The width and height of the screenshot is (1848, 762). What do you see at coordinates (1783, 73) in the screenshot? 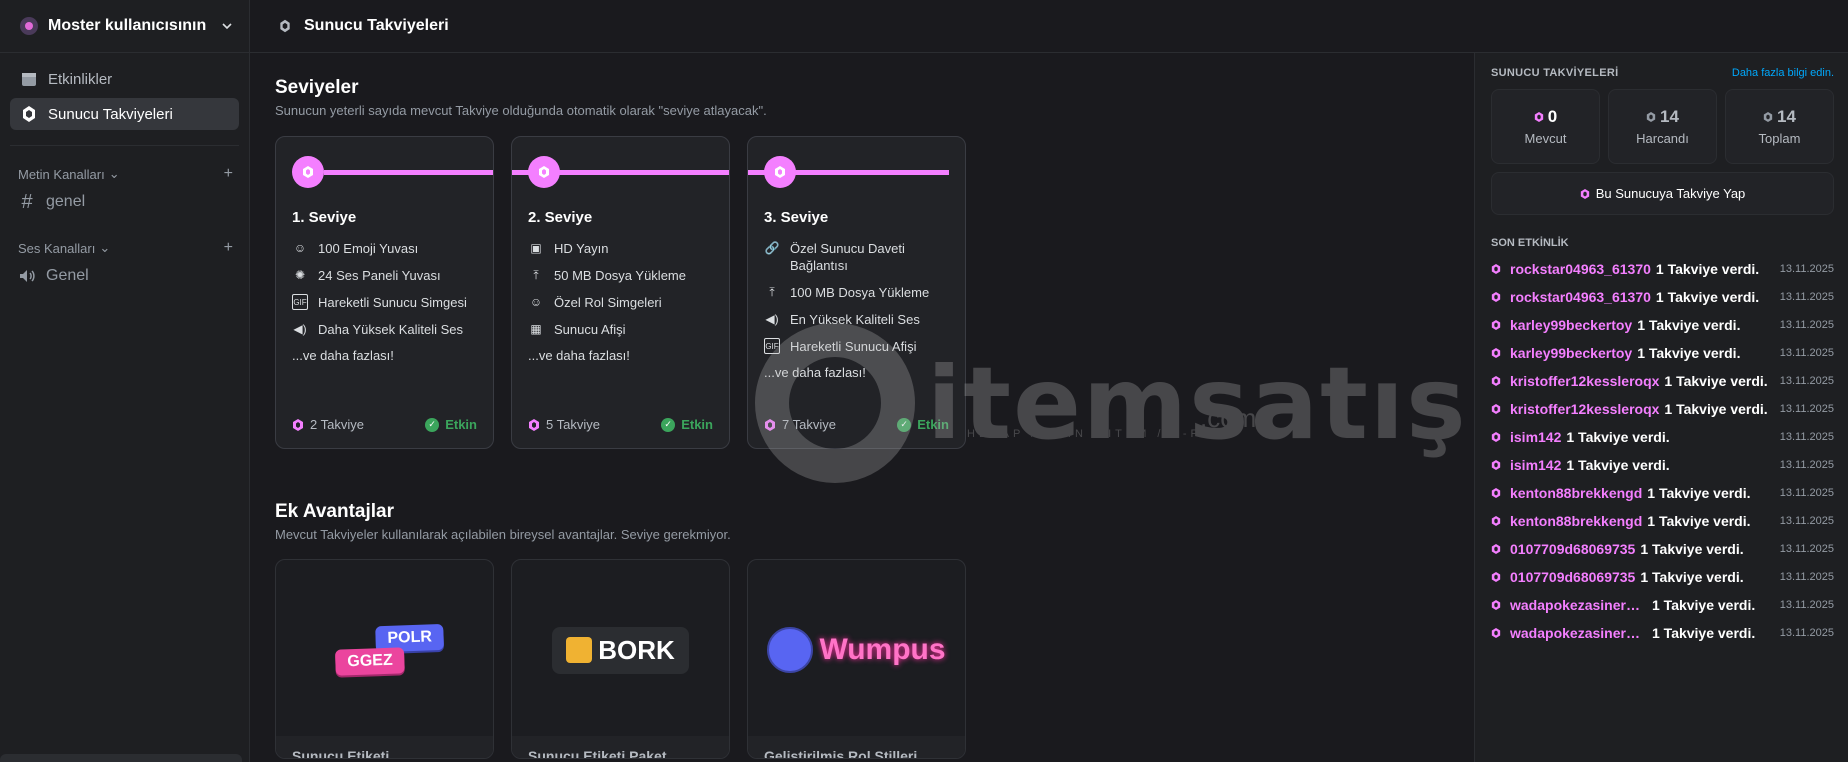
I see `learn-more-link: Daha fazla bilgi edin.` at bounding box center [1783, 73].